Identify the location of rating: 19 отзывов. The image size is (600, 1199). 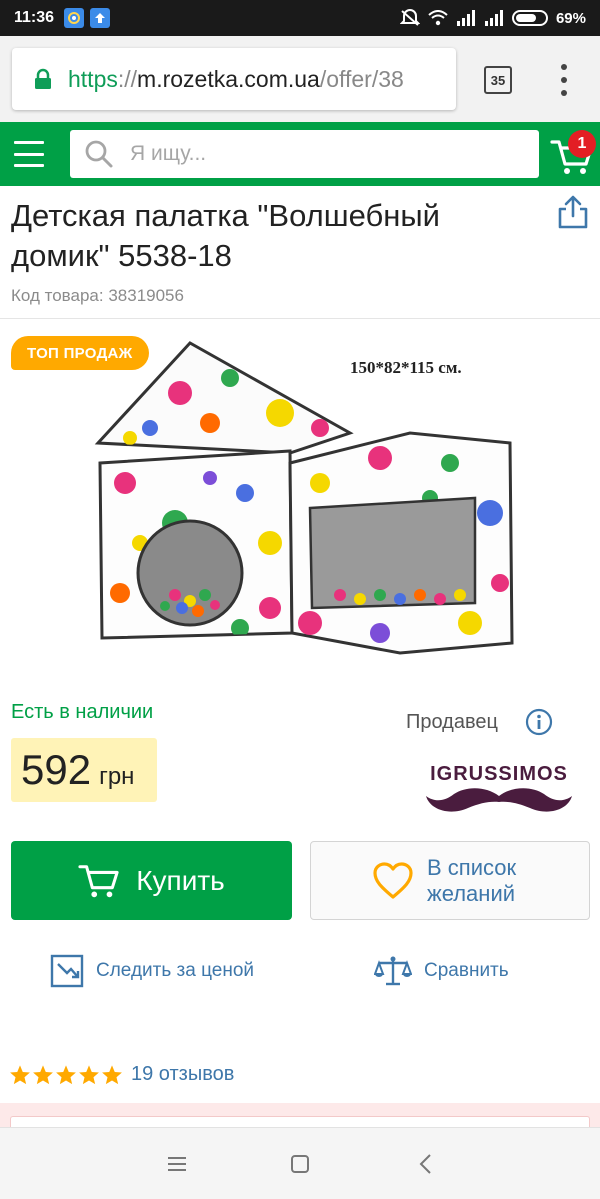
(121, 1074).